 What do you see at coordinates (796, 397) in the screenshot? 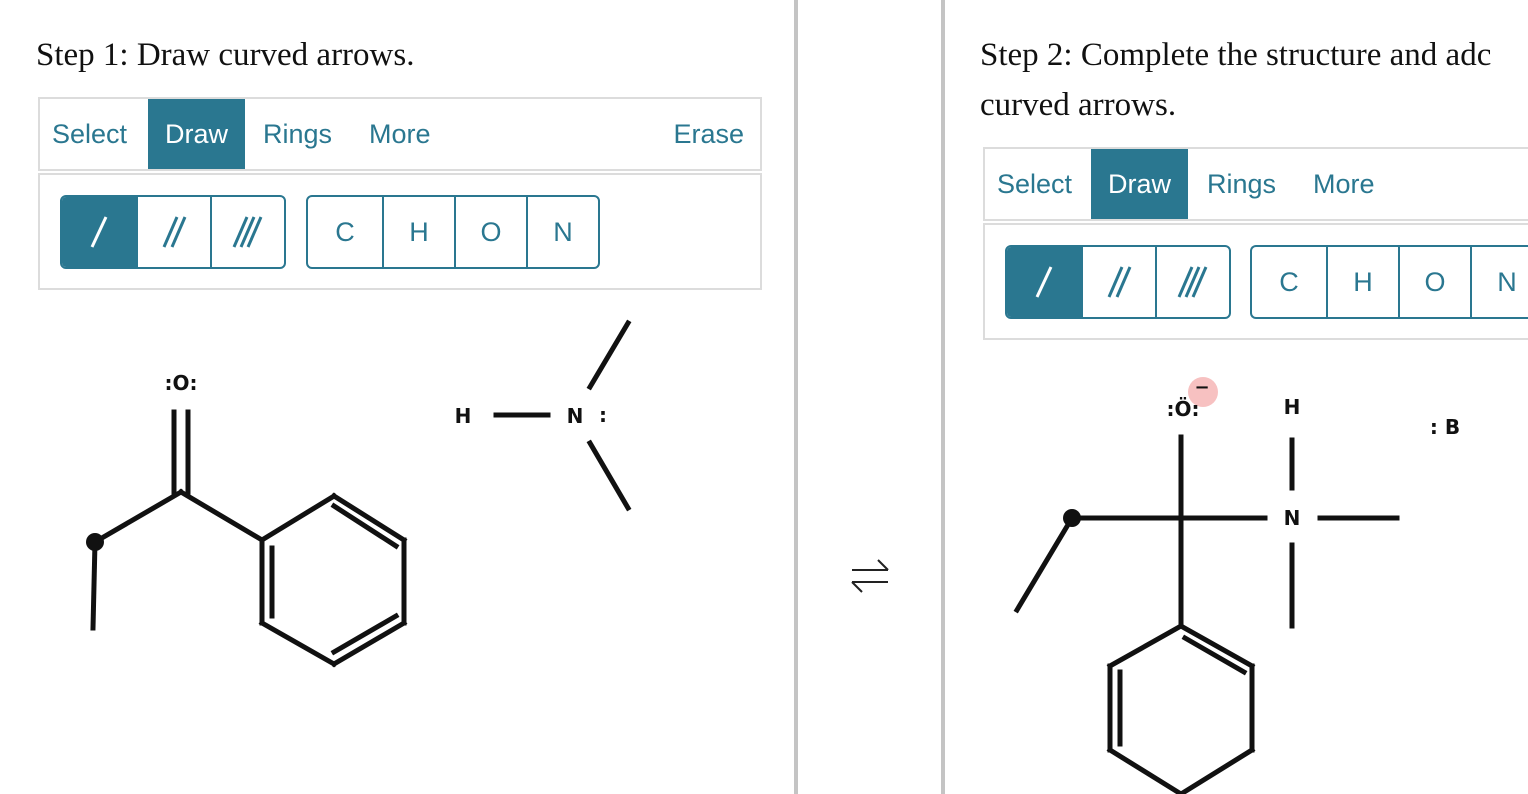
I see `panel-divider-left` at bounding box center [796, 397].